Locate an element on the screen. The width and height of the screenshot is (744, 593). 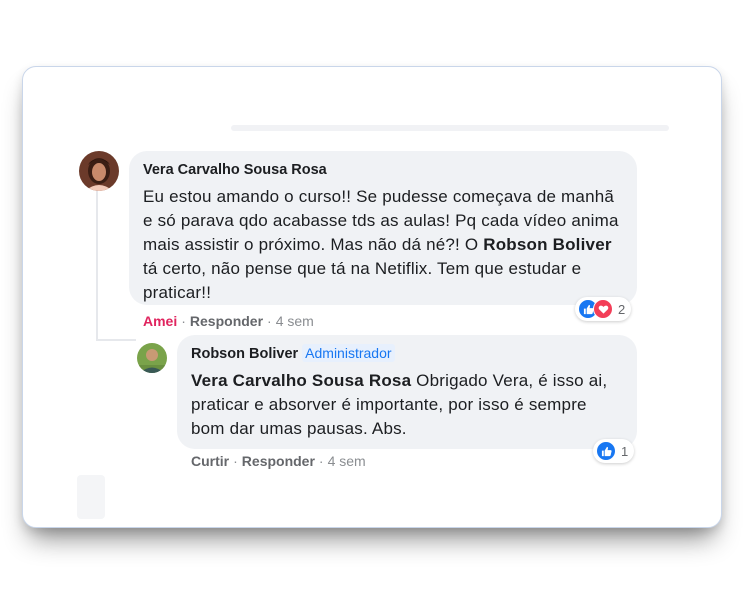
comment-actions: Amei · Responder · 4 sem is located at coordinates (228, 321).